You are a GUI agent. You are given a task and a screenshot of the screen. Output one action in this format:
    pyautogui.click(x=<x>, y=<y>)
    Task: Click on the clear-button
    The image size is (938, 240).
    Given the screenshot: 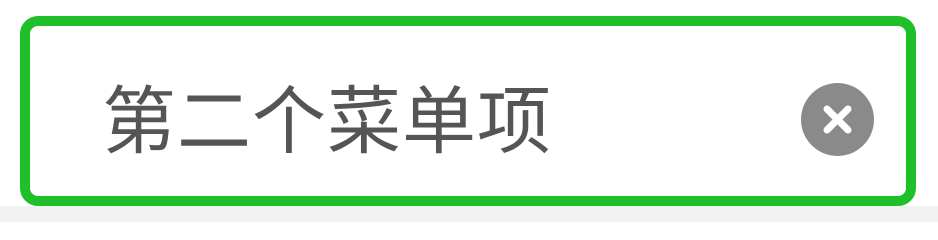 What is the action you would take?
    pyautogui.click(x=837, y=119)
    